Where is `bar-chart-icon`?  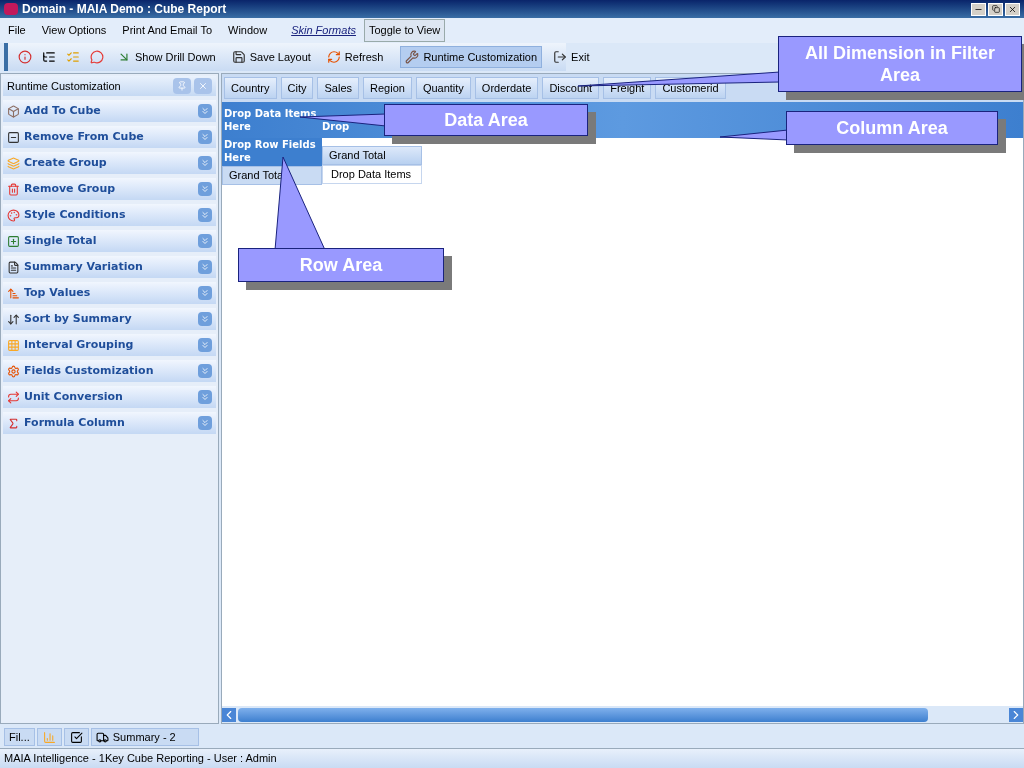 bar-chart-icon is located at coordinates (49, 737).